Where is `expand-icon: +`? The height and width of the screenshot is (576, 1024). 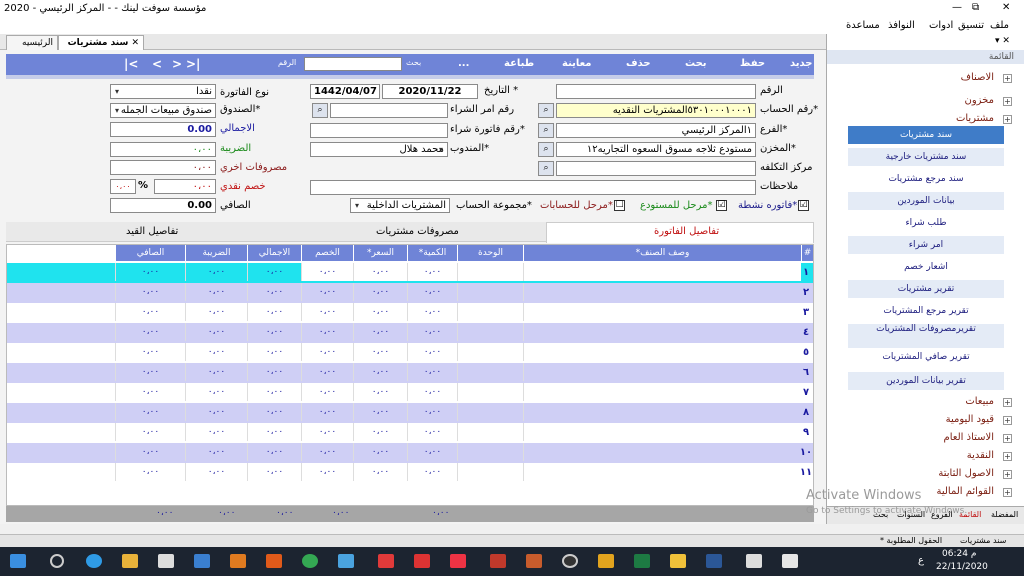
expand-icon: + is located at coordinates (1007, 402).